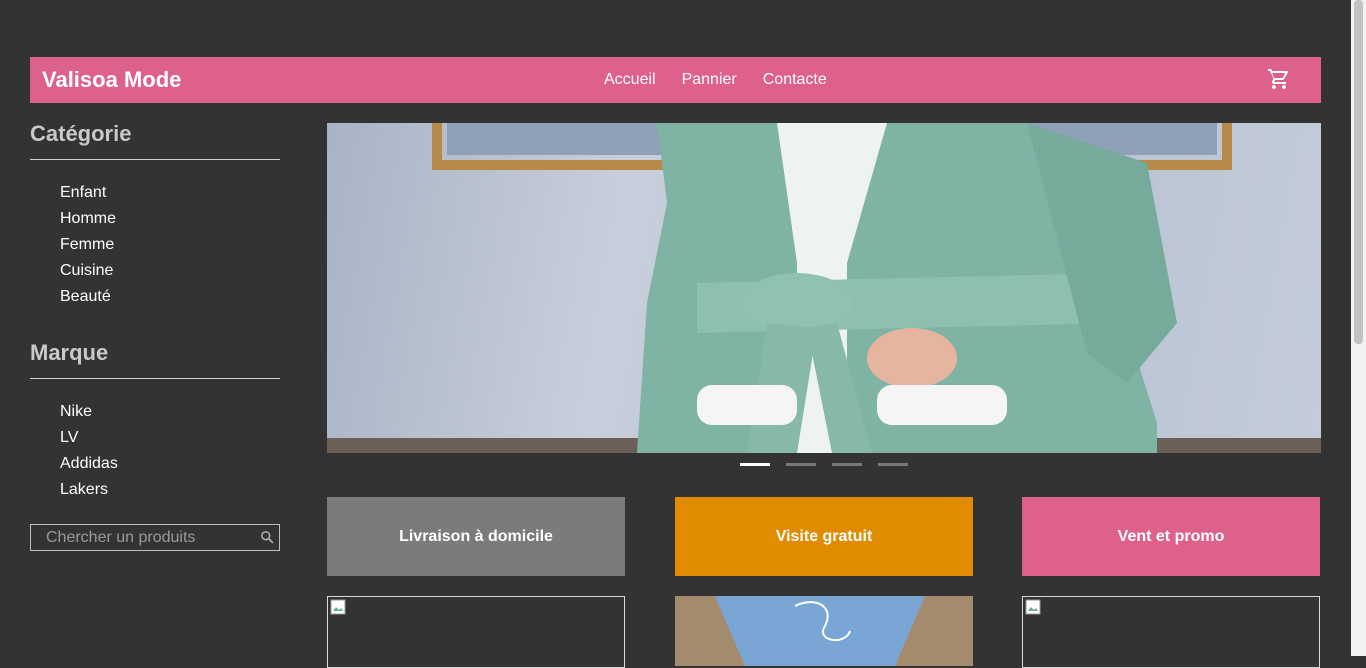  I want to click on search-input, so click(138, 537).